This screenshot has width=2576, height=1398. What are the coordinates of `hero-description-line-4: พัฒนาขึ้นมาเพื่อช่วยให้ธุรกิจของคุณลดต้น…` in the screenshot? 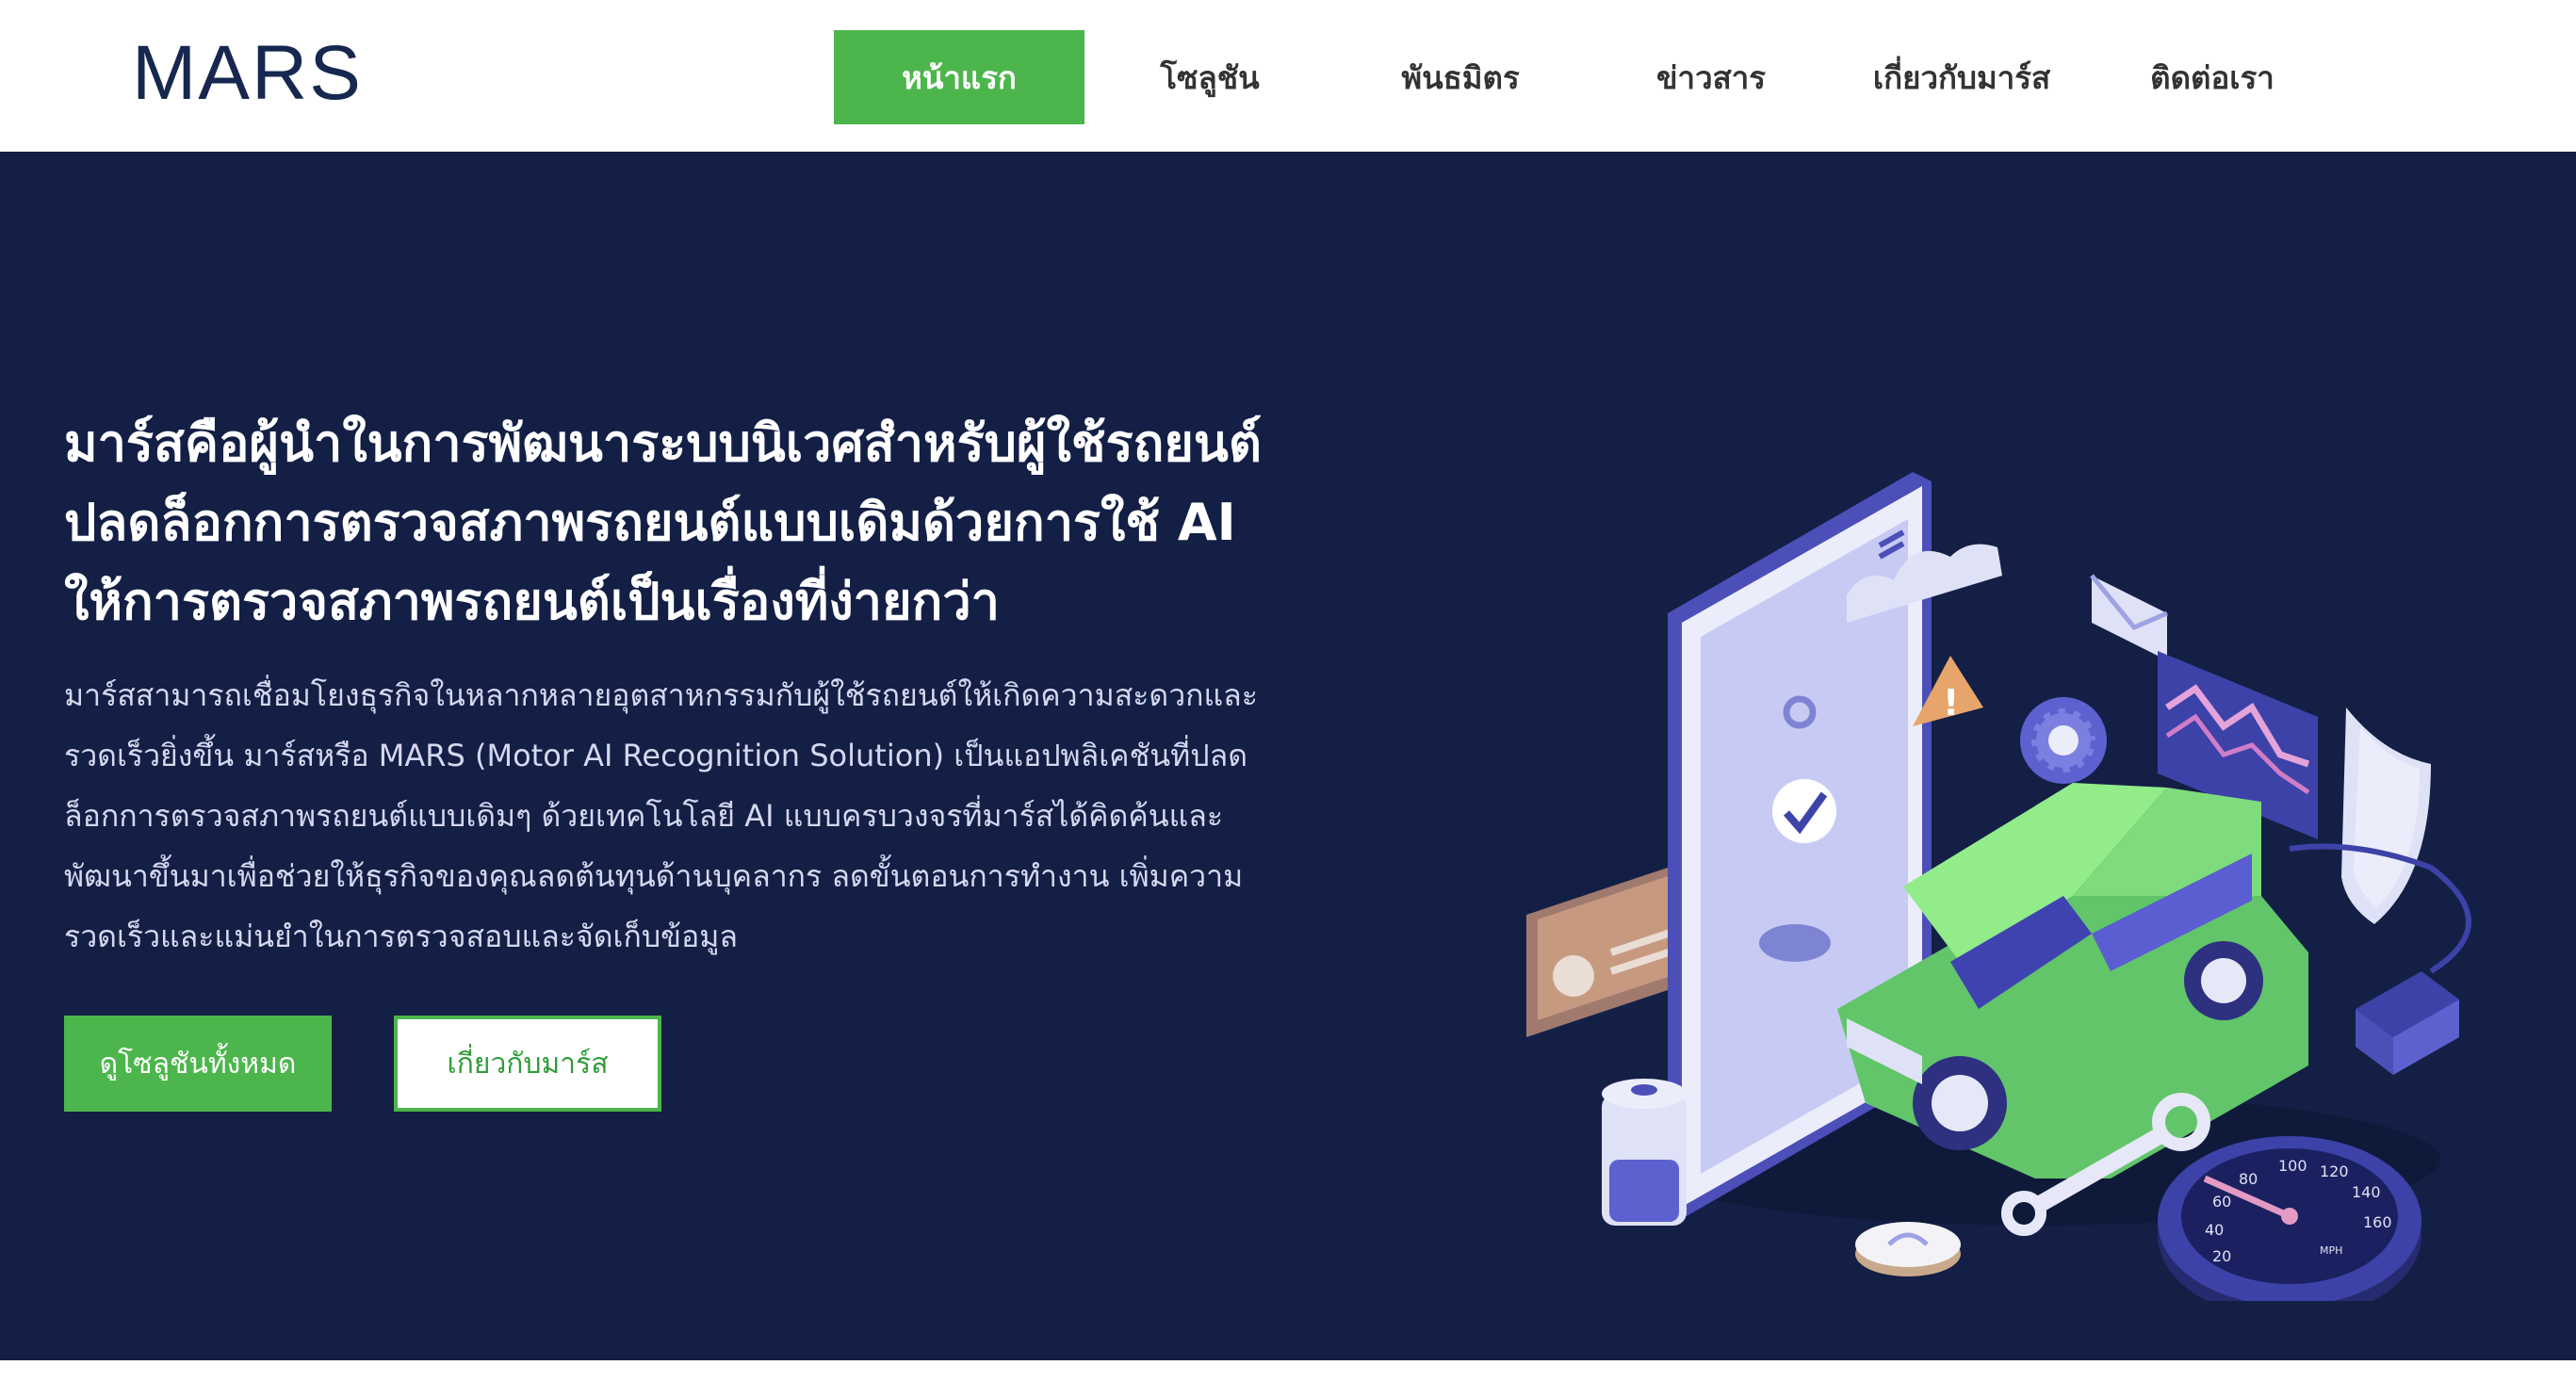 It's located at (654, 876).